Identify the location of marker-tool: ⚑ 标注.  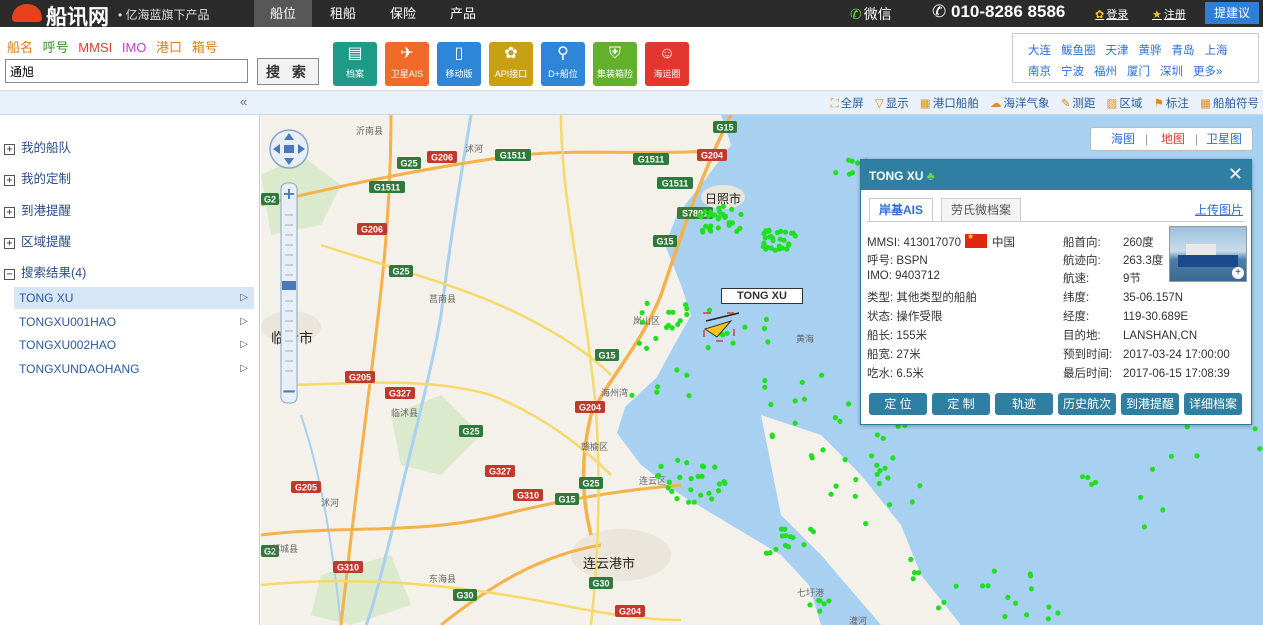
(1171, 104).